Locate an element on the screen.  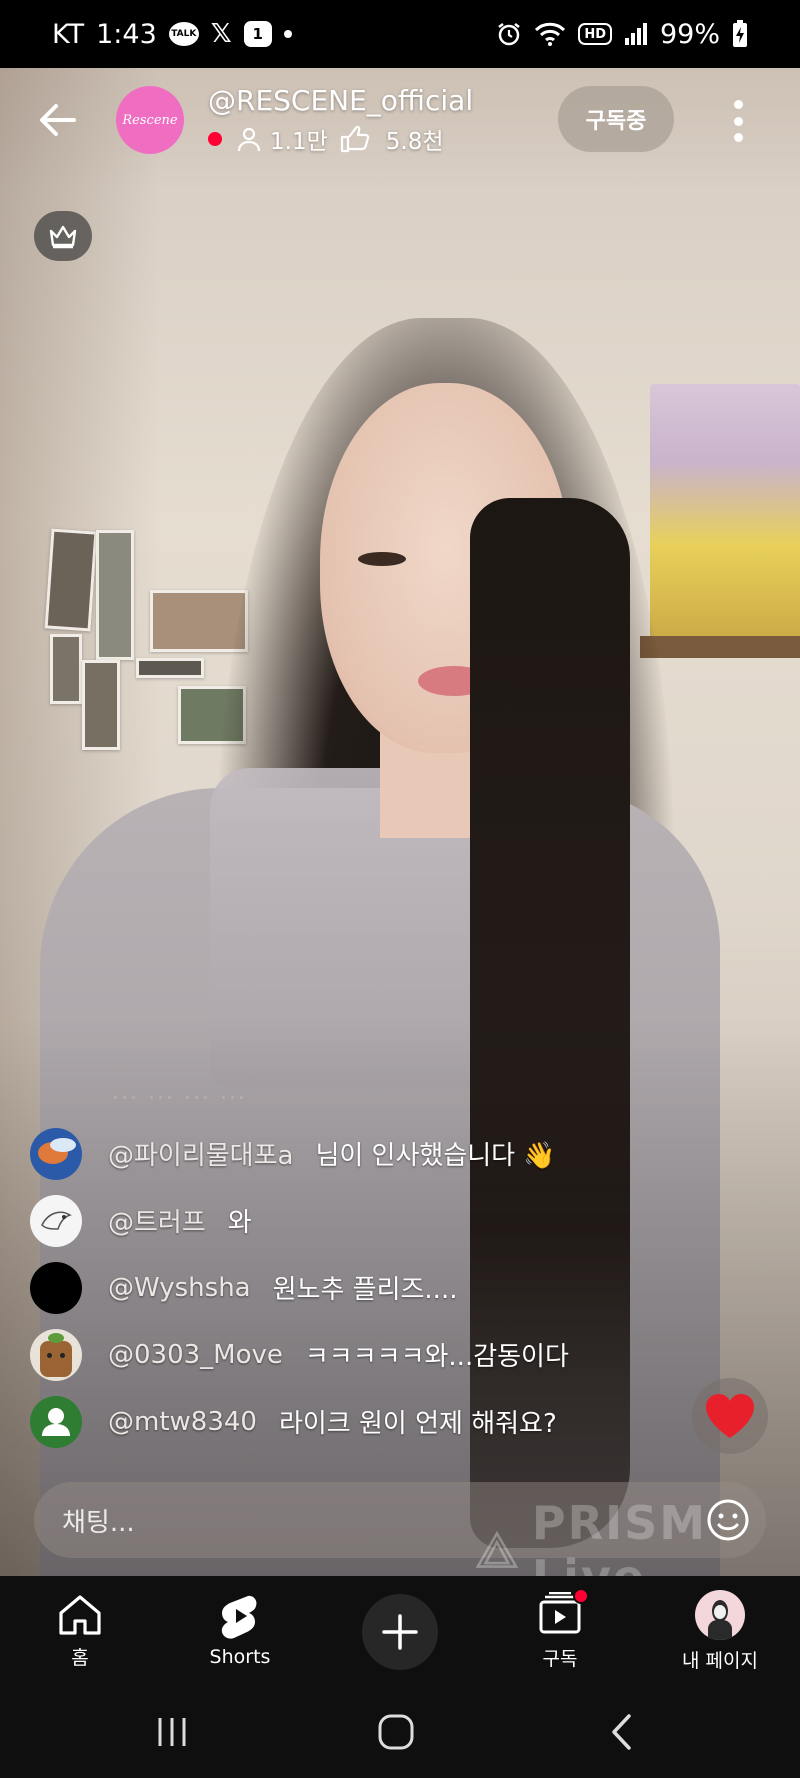
nav-subscriptions-label: 구독 is located at coordinates (560, 1658).